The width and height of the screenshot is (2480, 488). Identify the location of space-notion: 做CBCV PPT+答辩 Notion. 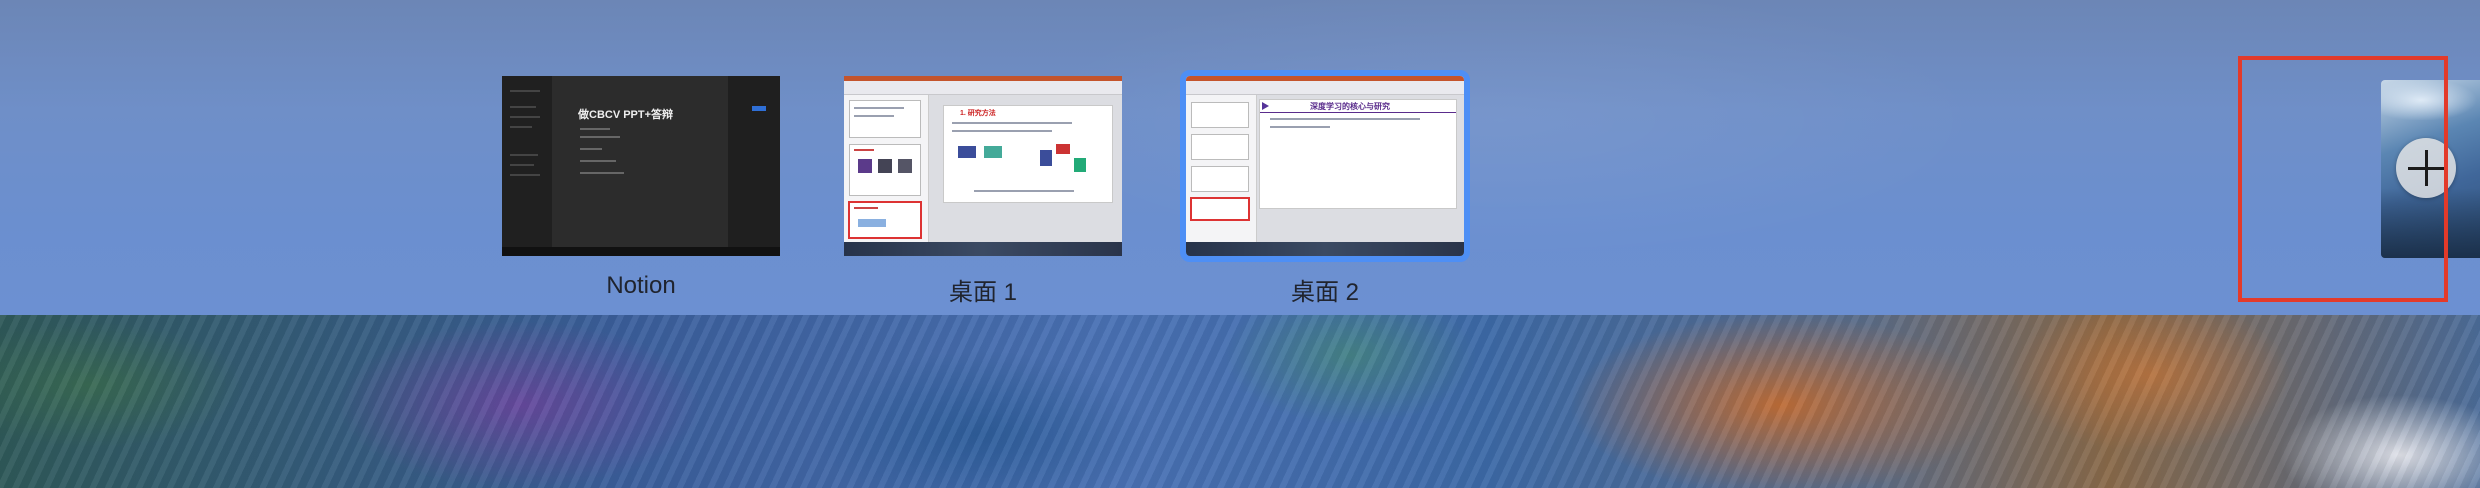
(641, 187).